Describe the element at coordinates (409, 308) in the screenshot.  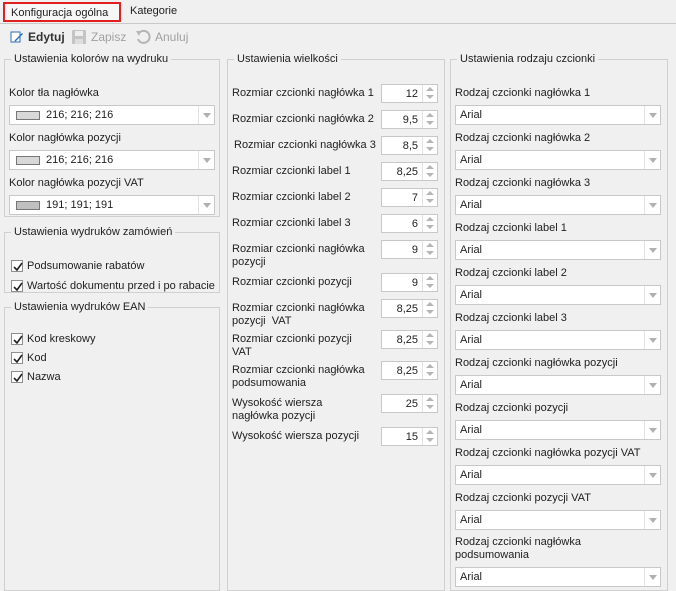
I see `size-spinner-item-header-vat: 8,25` at that location.